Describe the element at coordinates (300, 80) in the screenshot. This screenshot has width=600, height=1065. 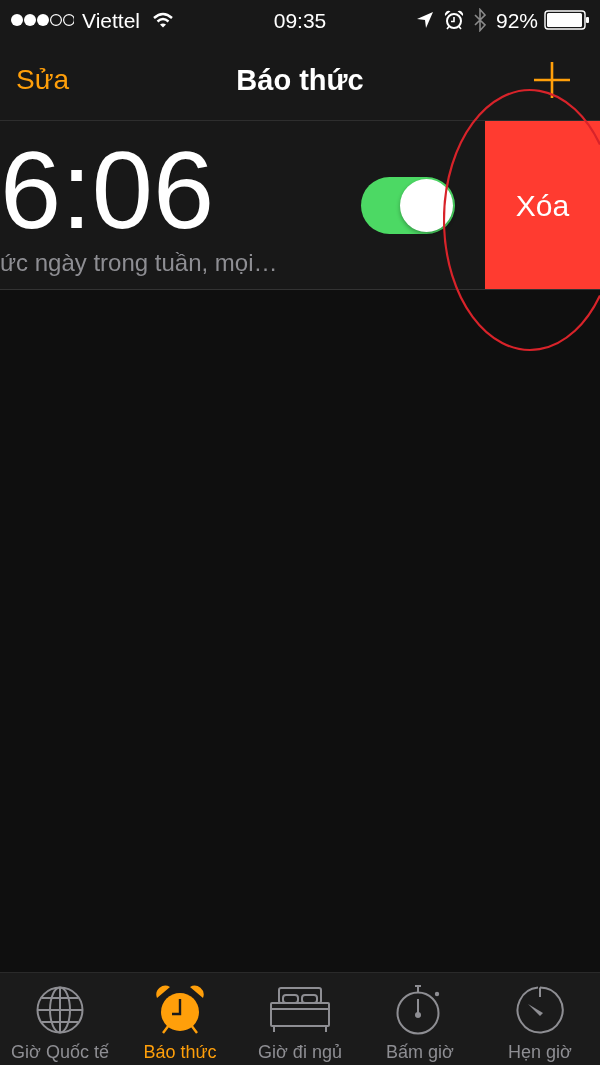
I see `screen-title: Báo thức` at that location.